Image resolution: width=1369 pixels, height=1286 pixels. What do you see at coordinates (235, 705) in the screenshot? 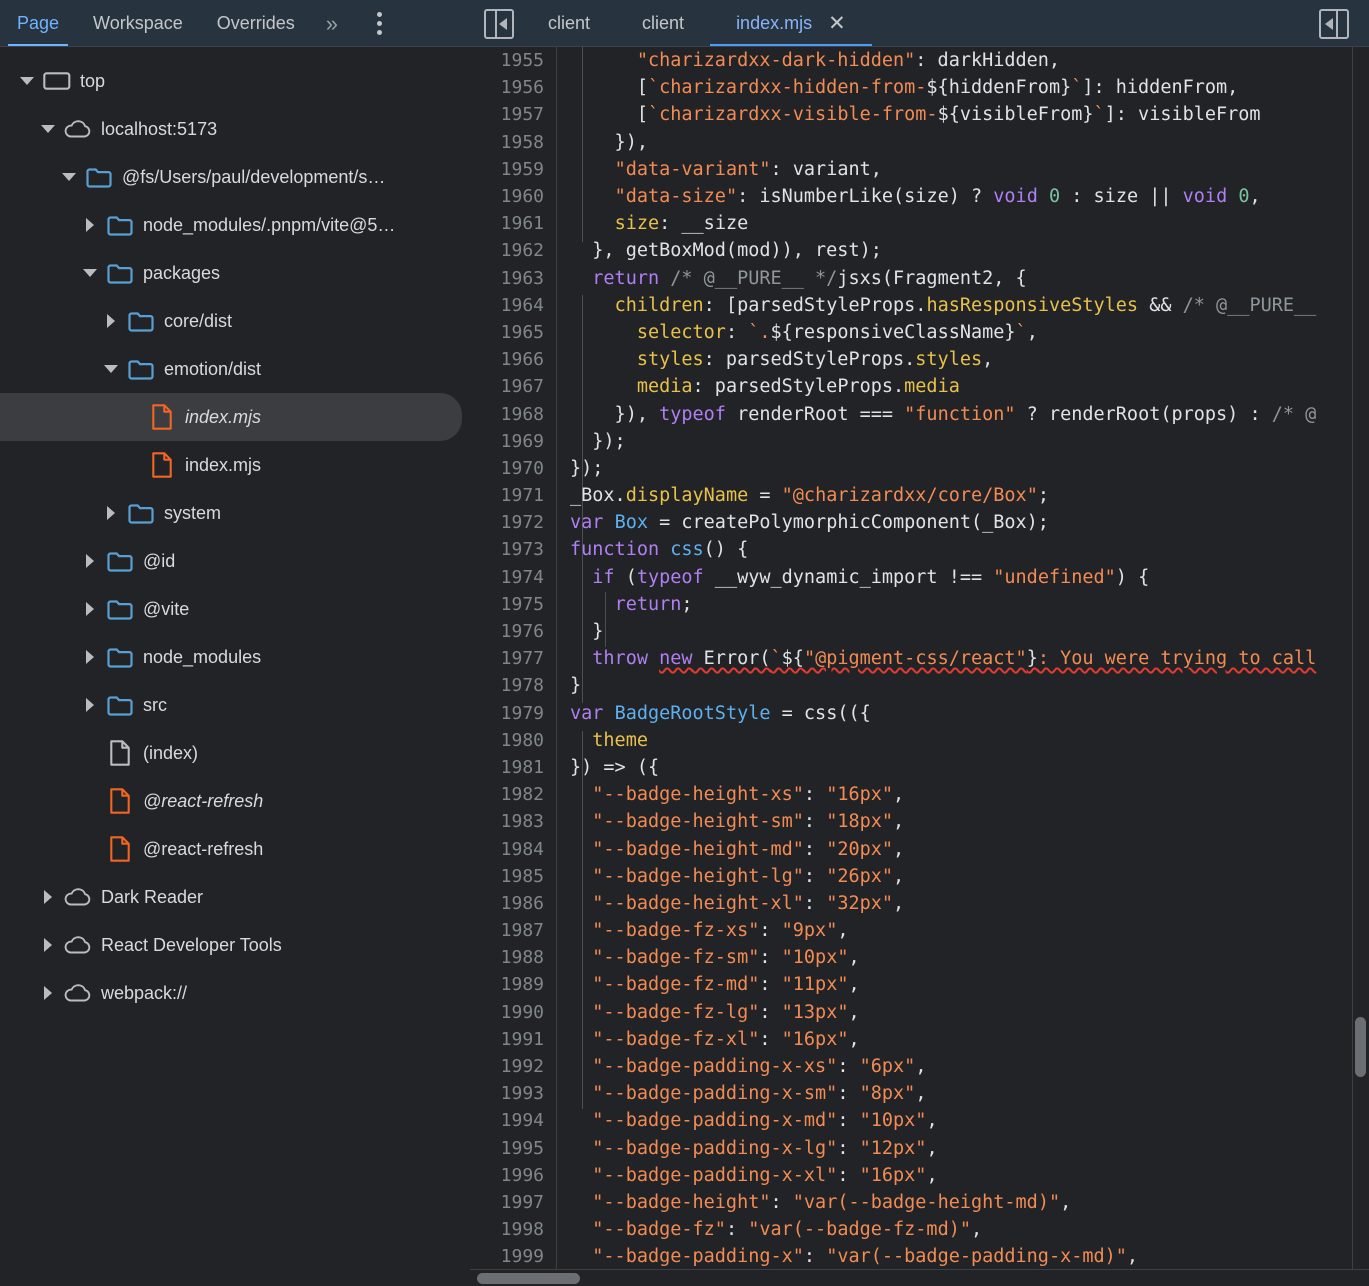
I see `tree-item-src: src` at bounding box center [235, 705].